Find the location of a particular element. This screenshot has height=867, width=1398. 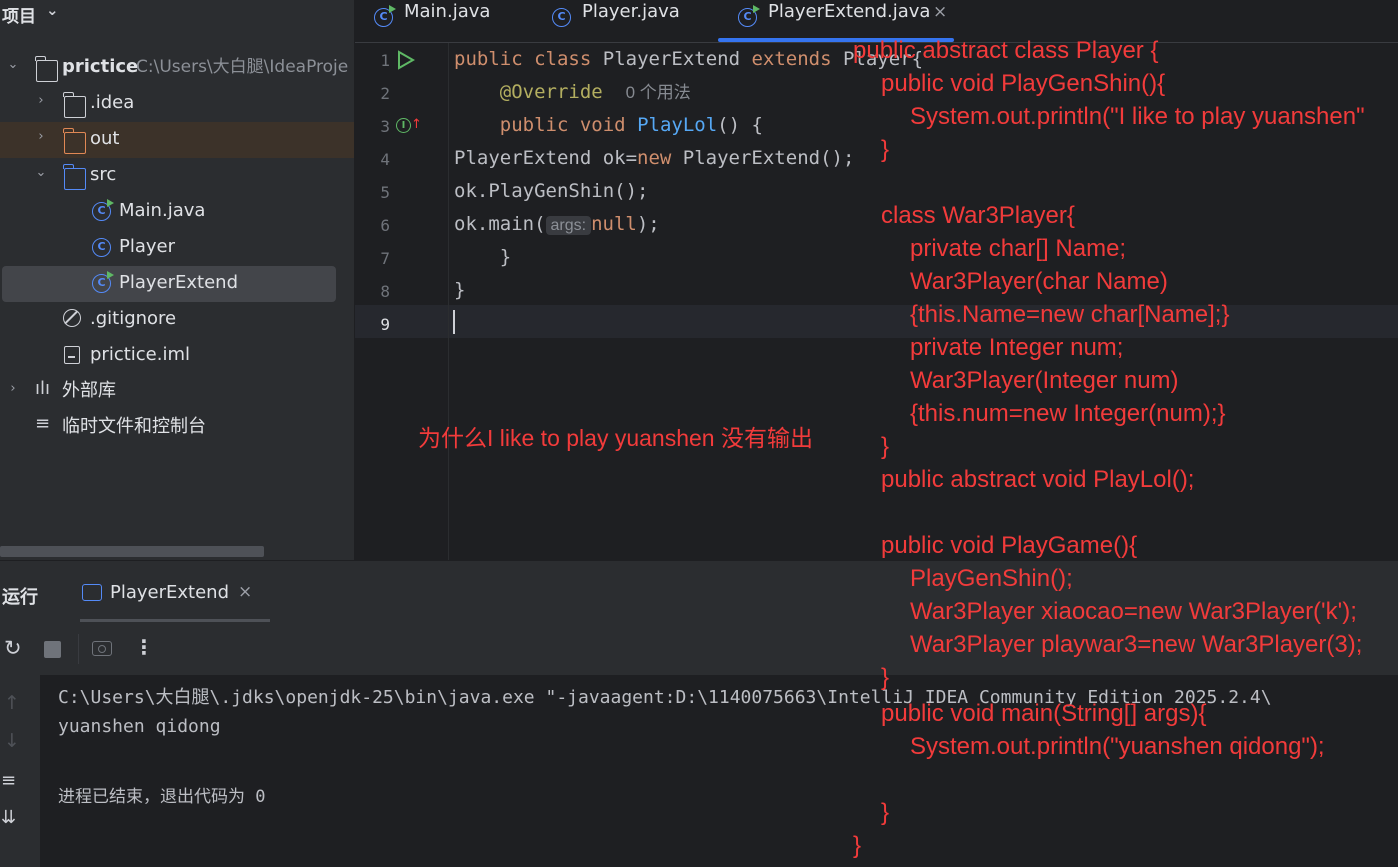

overlay-code-line: public void PlayGame(){ is located at coordinates (1009, 545).